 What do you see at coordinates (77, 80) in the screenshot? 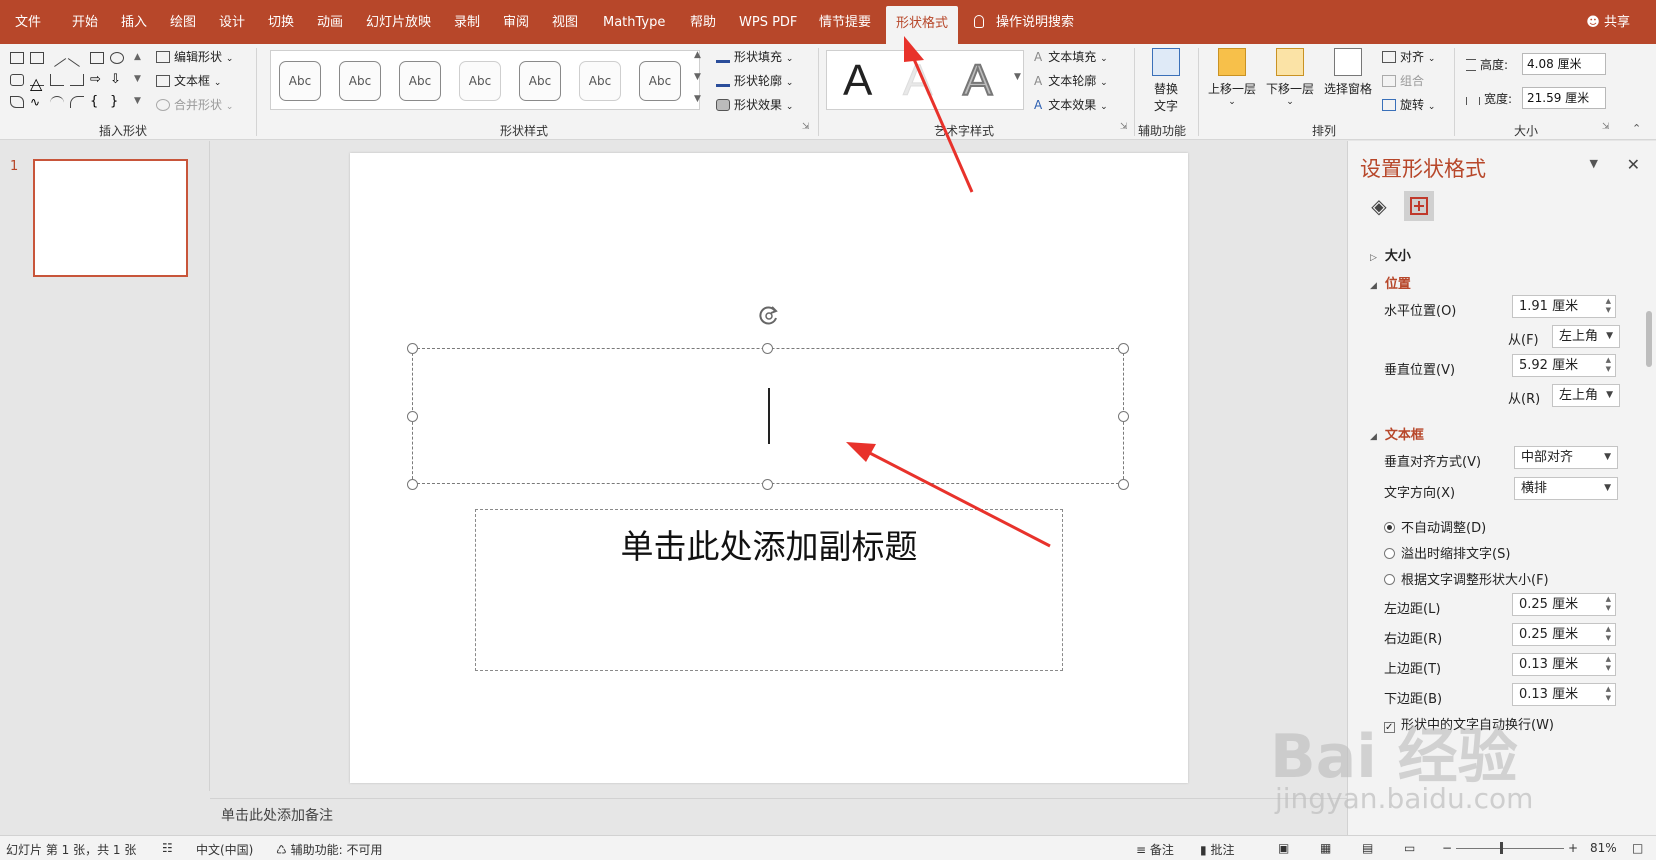
I see `elbow-arrow-shape-icon` at bounding box center [77, 80].